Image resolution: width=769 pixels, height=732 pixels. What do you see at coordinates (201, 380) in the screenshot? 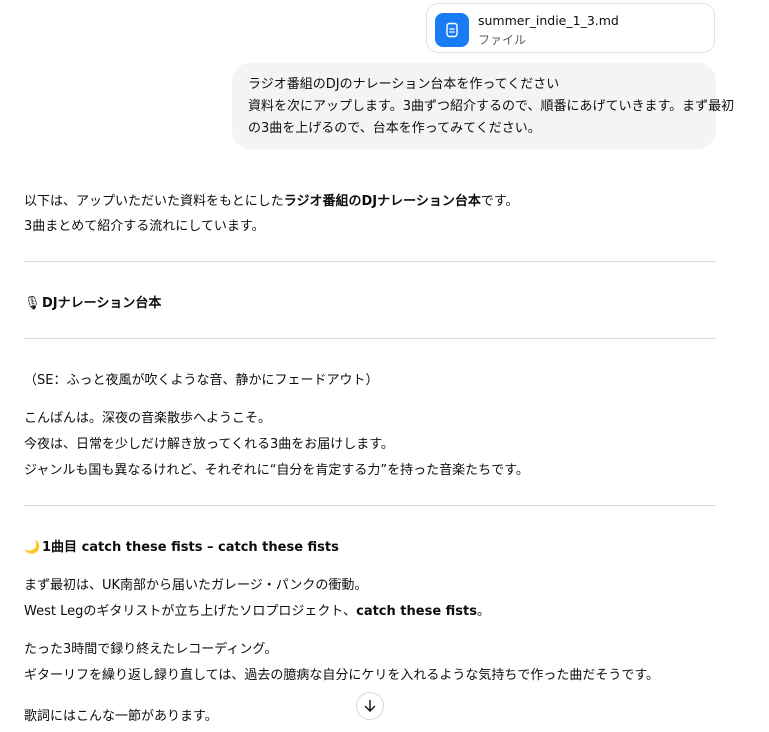
I see `se-direction: （SE：ふっと夜風が吹くような音、静かにフェードアウト）` at bounding box center [201, 380].